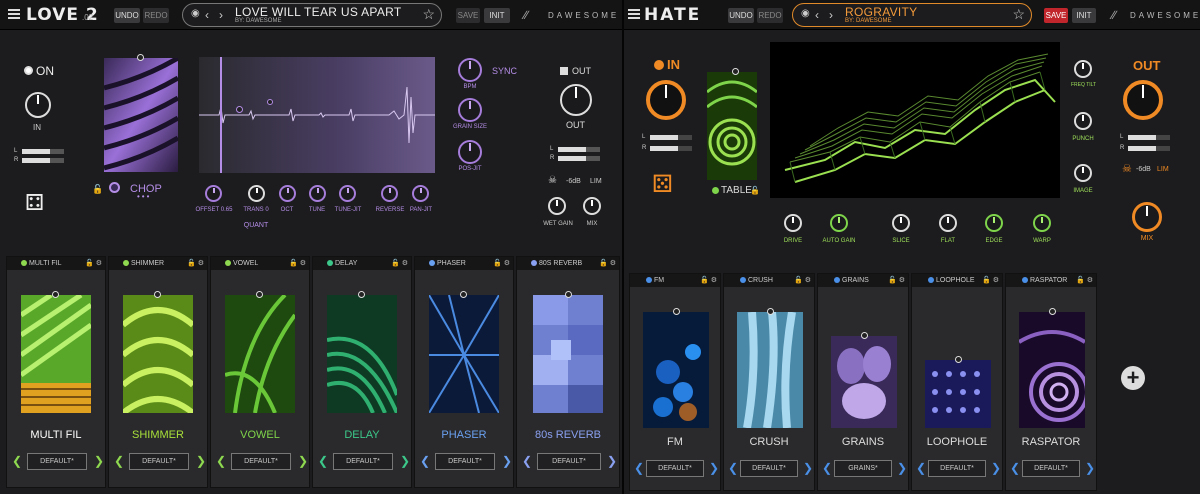 This screenshot has height=494, width=1200. What do you see at coordinates (221, 15) in the screenshot?
I see `preset-next-icon: ›` at bounding box center [221, 15].